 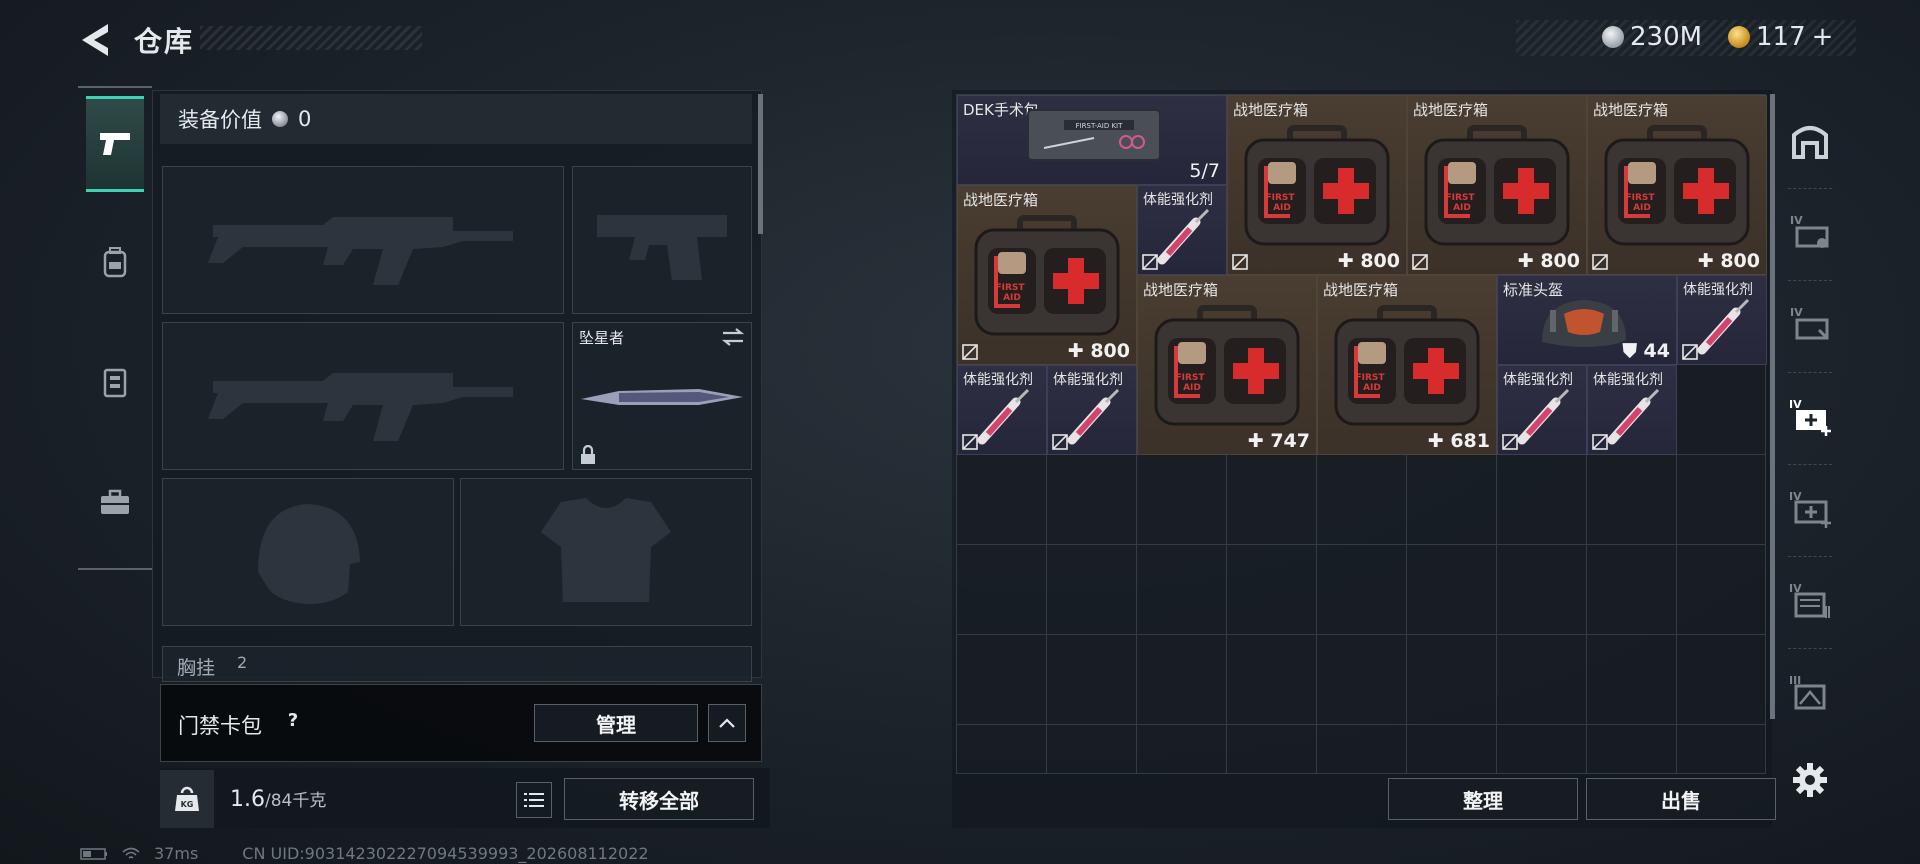 I want to click on add-gold-icon: +, so click(x=1823, y=37).